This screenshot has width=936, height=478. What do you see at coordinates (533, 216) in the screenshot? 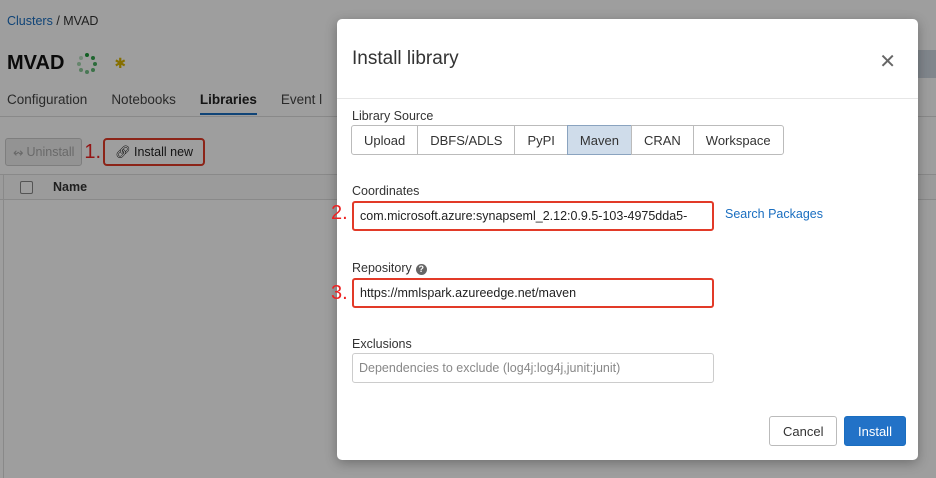
I see `coordinates-input` at bounding box center [533, 216].